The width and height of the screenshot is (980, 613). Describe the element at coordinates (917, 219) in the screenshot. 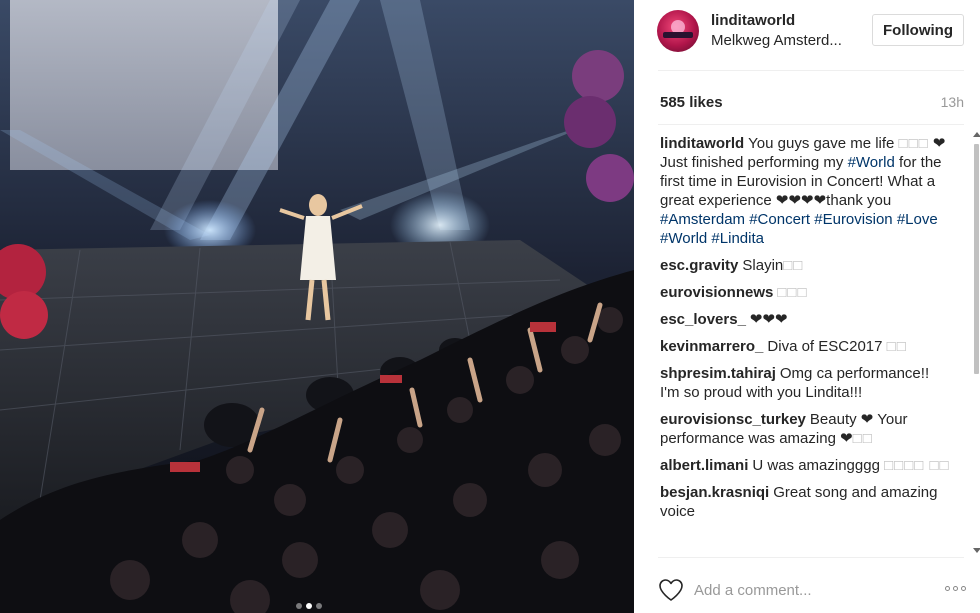

I see `hashtag-link: #Love` at that location.